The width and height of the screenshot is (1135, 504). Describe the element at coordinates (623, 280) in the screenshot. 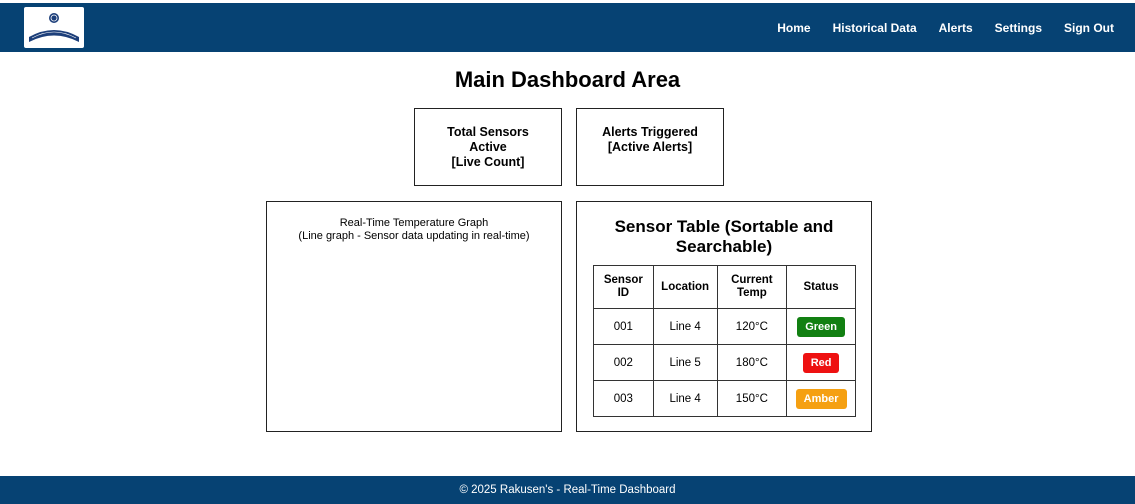

I see `header-text: Sensor` at that location.